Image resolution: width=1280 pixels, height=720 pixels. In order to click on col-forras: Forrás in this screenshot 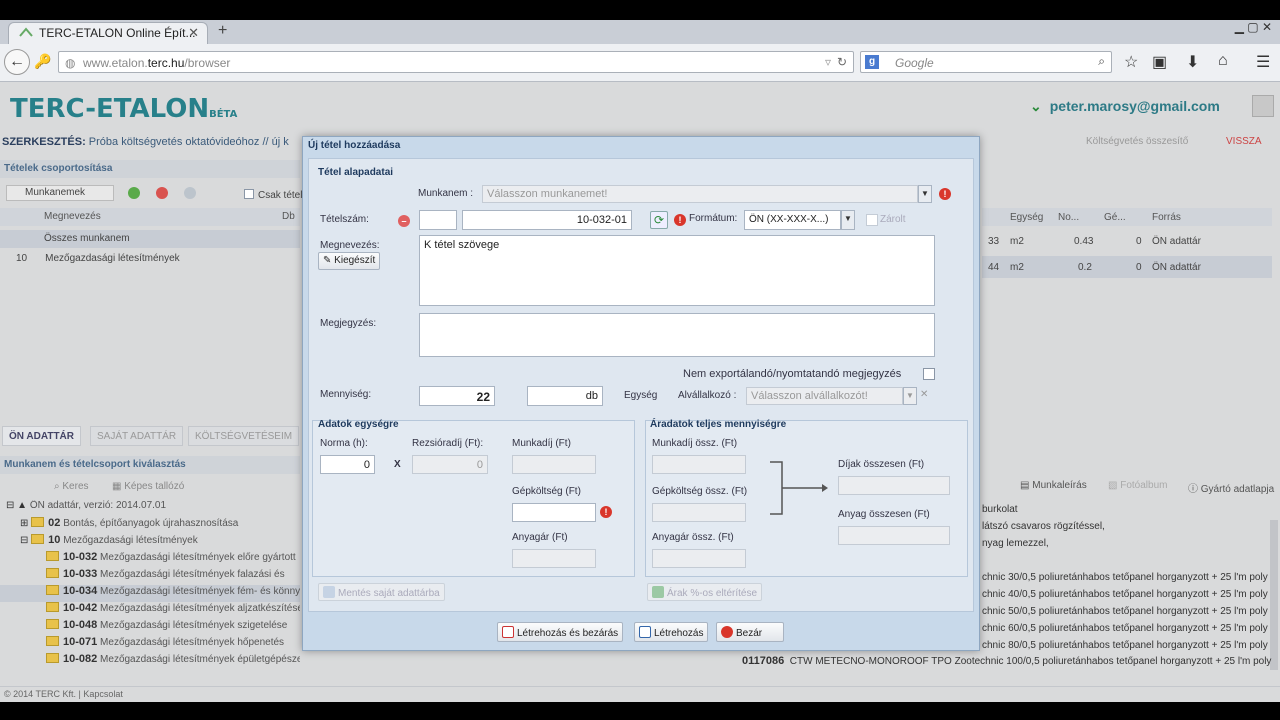, I will do `click(1166, 217)`.